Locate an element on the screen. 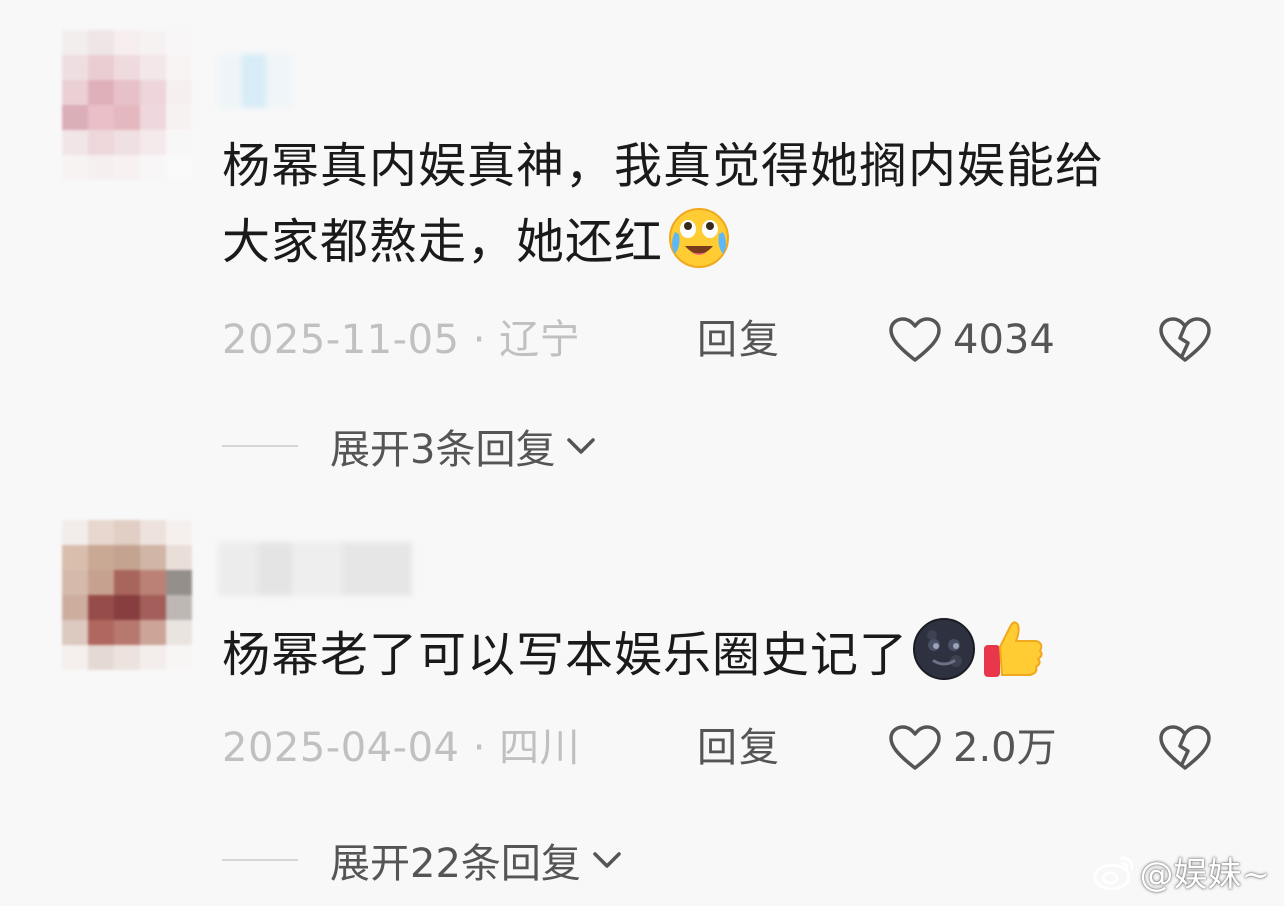 Image resolution: width=1284 pixels, height=906 pixels. expand-replies-button: 展开22条回复 is located at coordinates (422, 860).